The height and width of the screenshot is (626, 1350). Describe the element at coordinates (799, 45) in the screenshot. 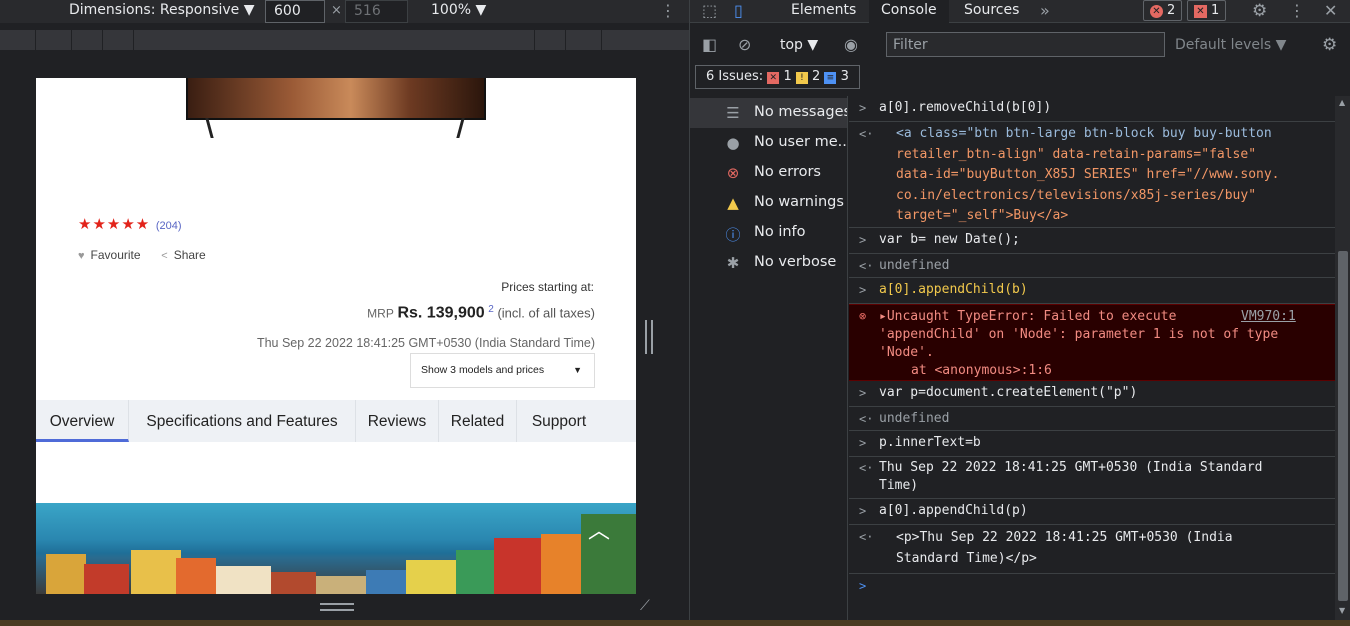

I see `context-selector: top ▼` at that location.